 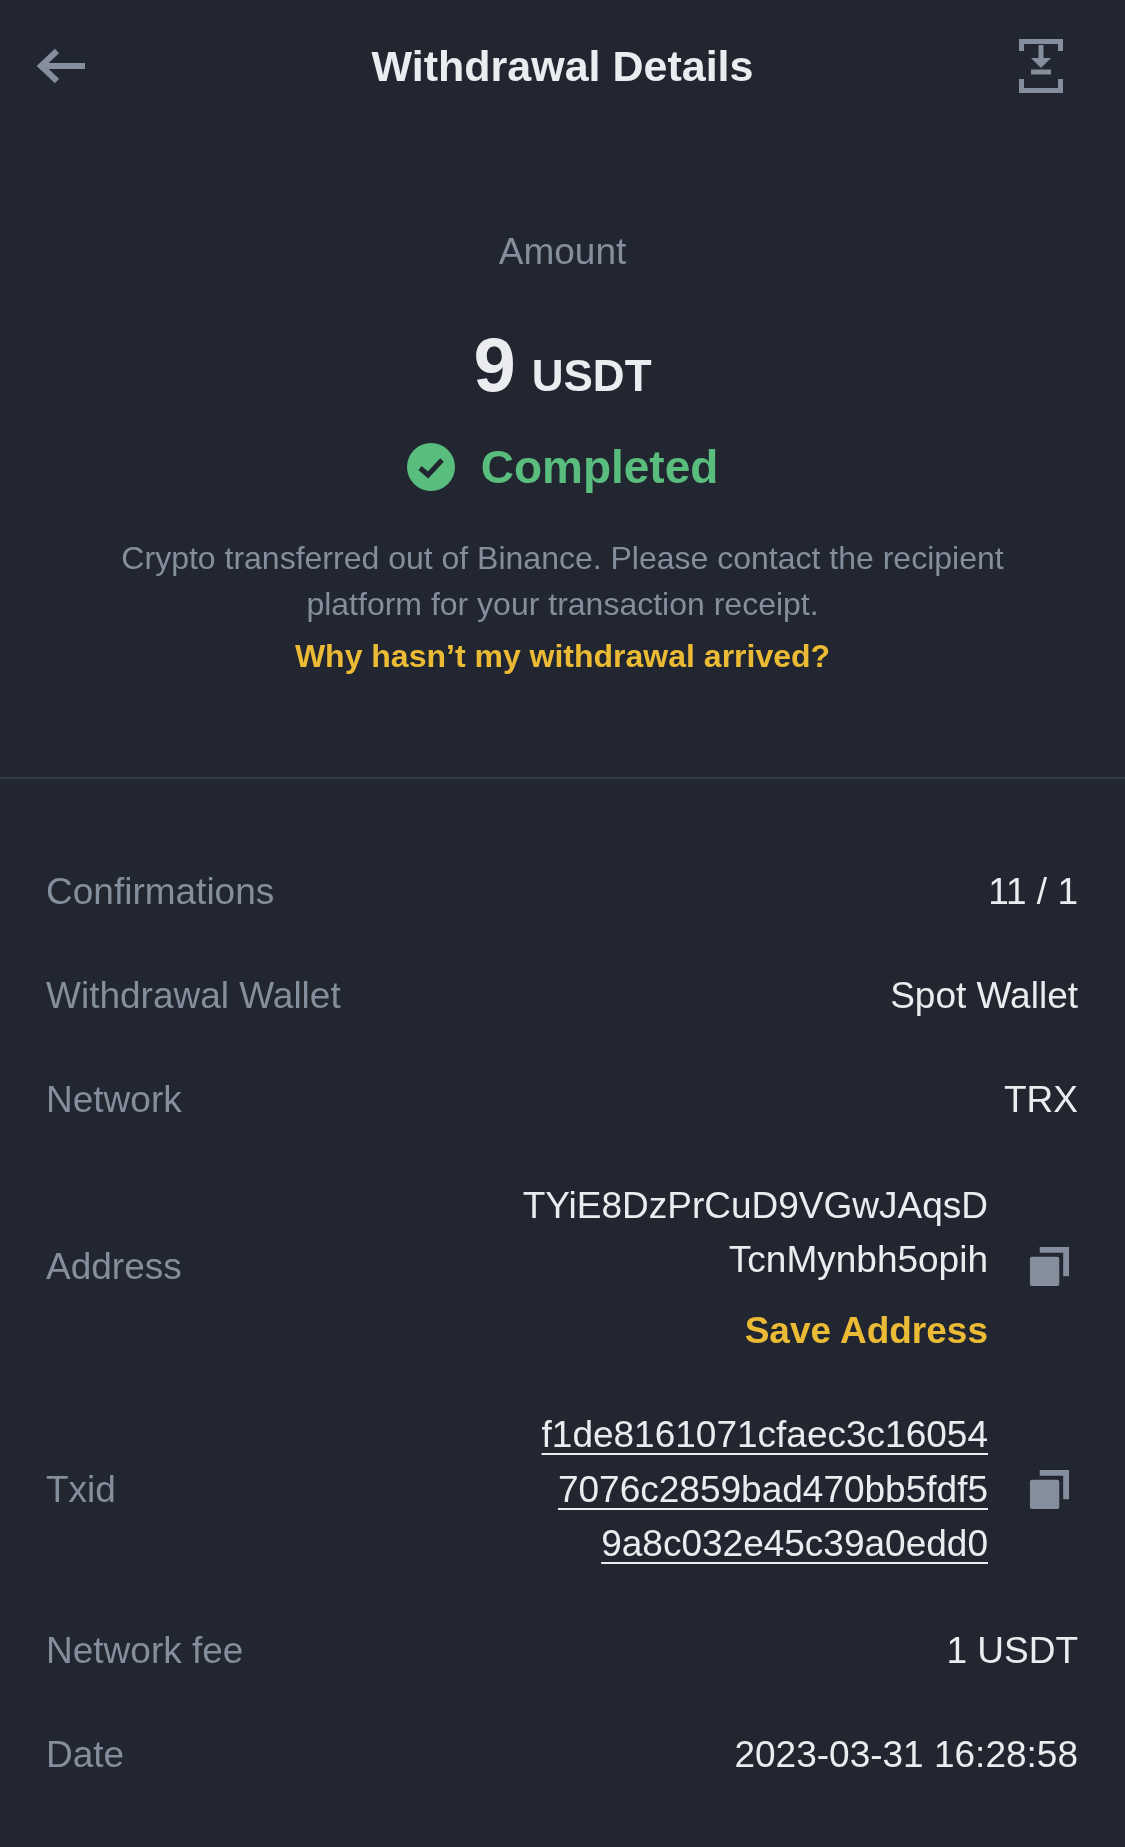 I want to click on help-link: Why hasn’t my withdrawal arrived?, so click(x=562, y=656).